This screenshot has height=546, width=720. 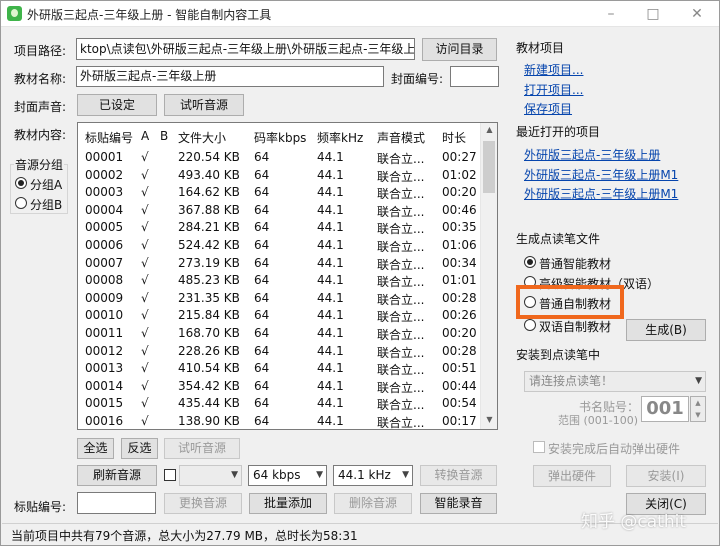 What do you see at coordinates (279, 175) in the screenshot?
I see `table-row: 00002 √ 493.40 KB 64 44.1 联合立... 01:02` at bounding box center [279, 175].